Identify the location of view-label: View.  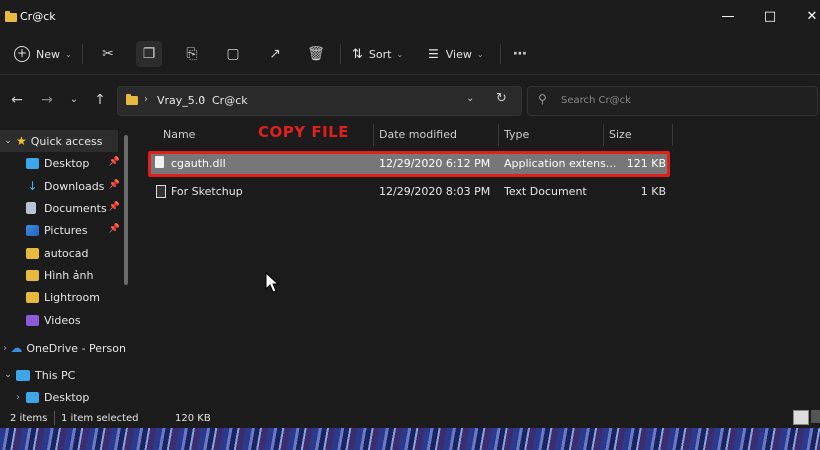
(458, 54).